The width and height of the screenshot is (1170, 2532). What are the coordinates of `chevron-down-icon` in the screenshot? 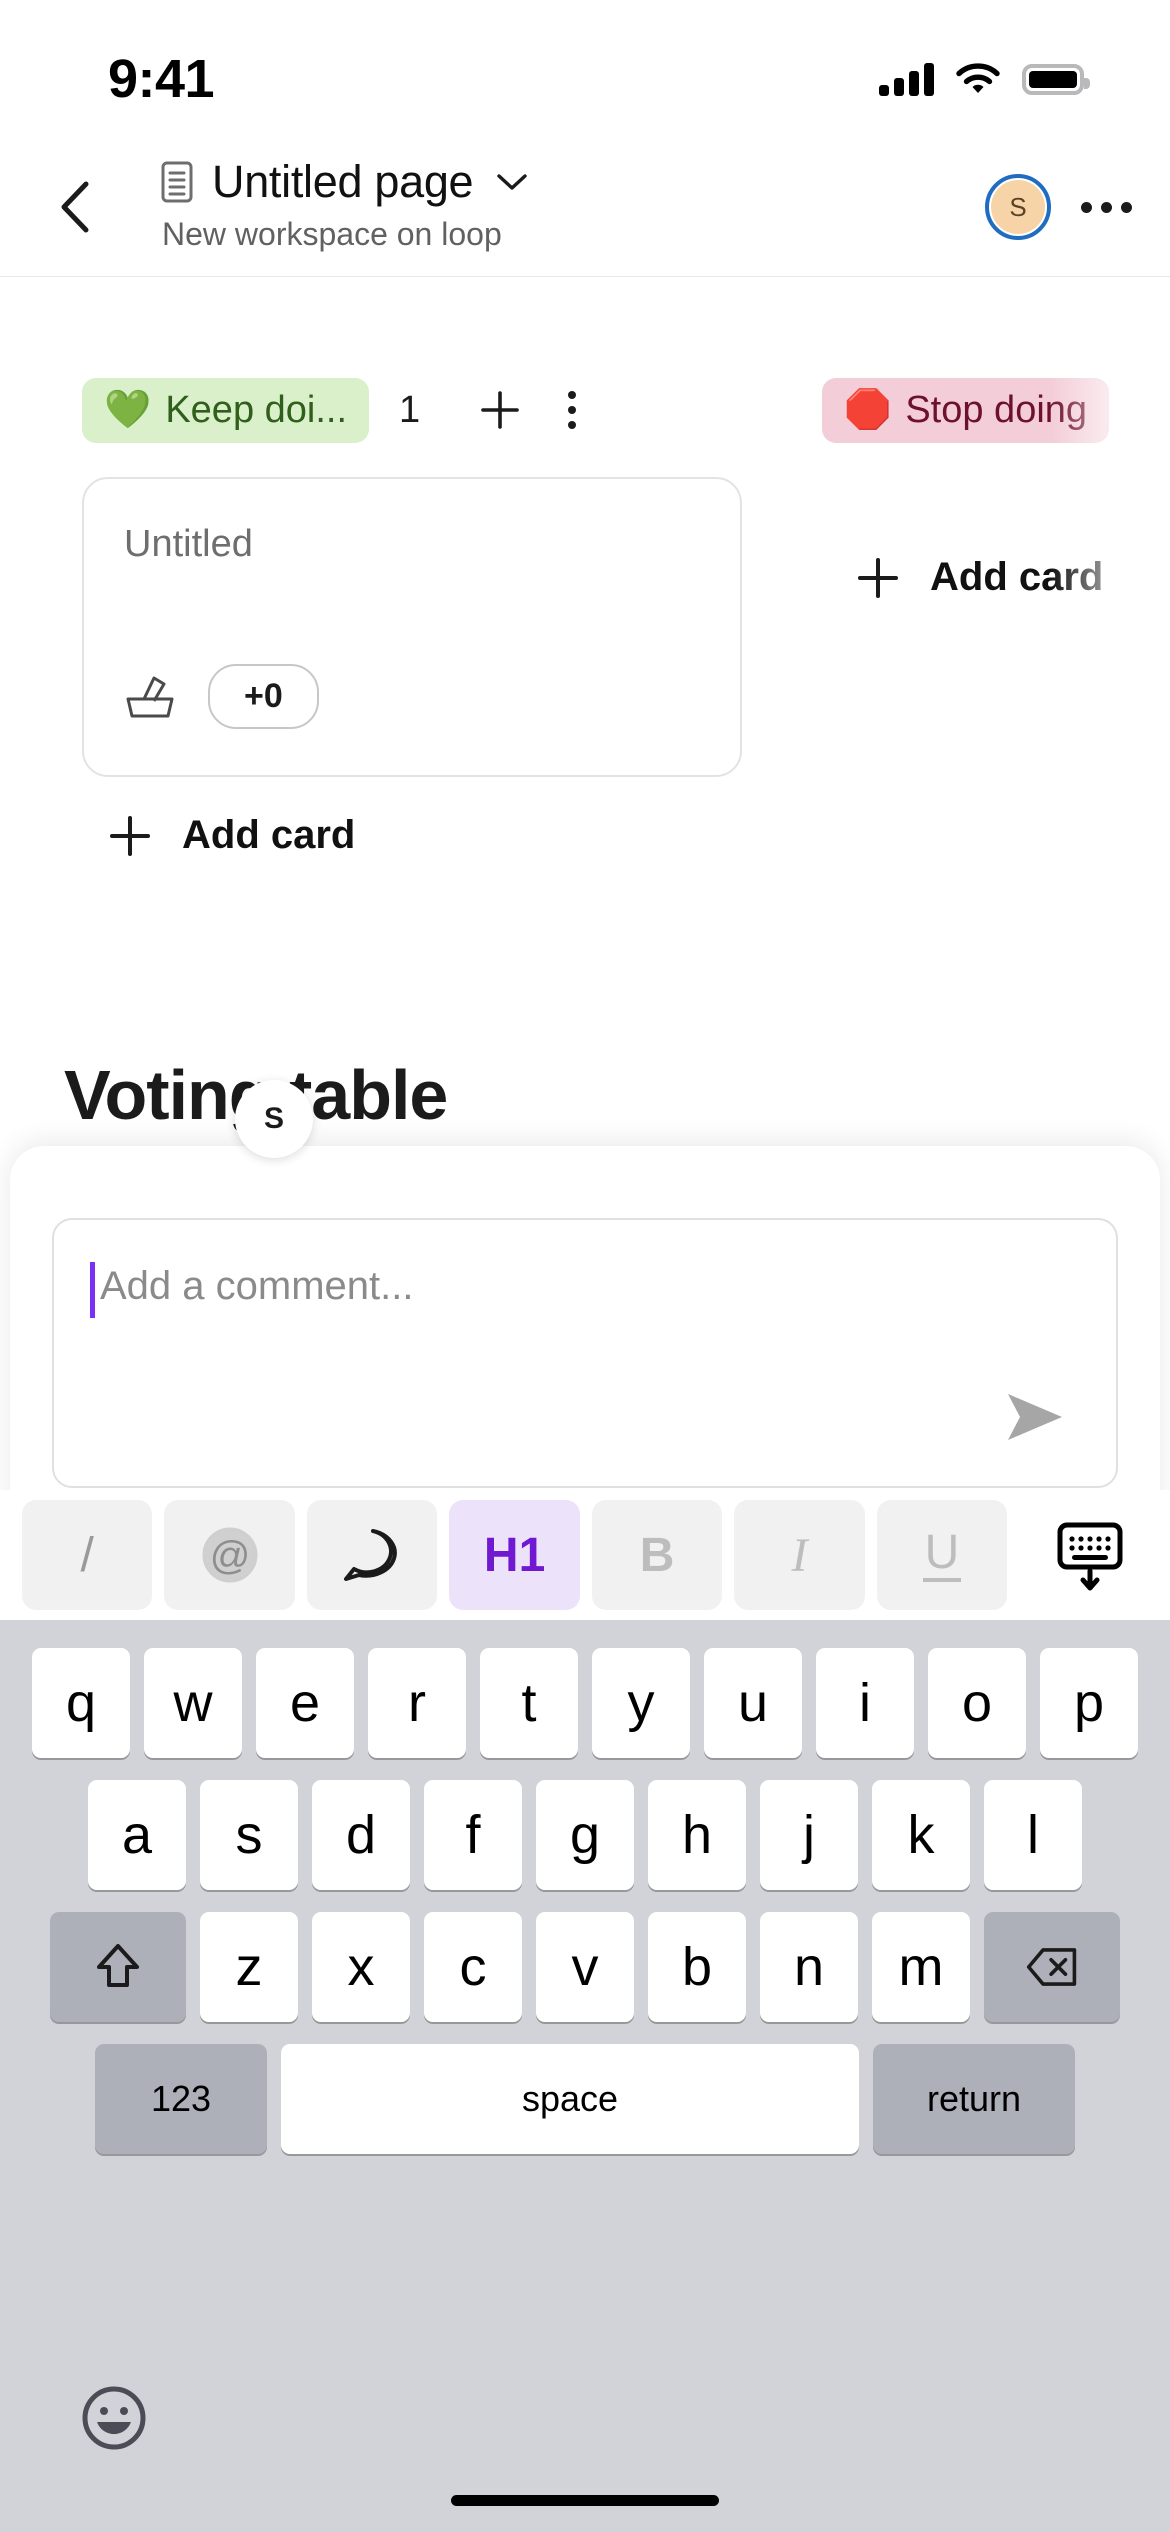 It's located at (512, 182).